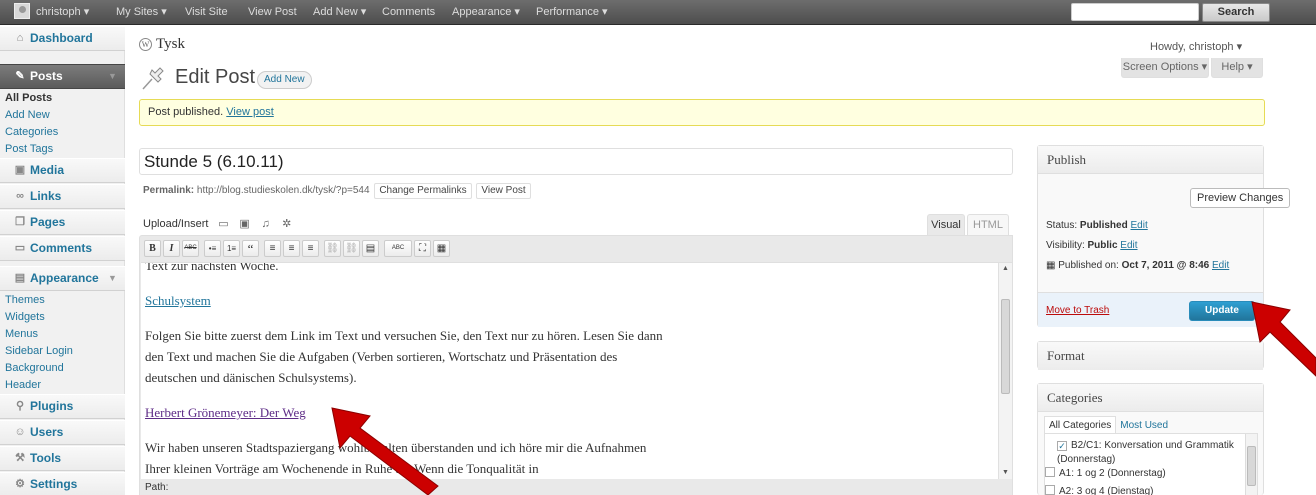 The image size is (1316, 495). What do you see at coordinates (190, 248) in the screenshot?
I see `strikethrough-button: ABC` at bounding box center [190, 248].